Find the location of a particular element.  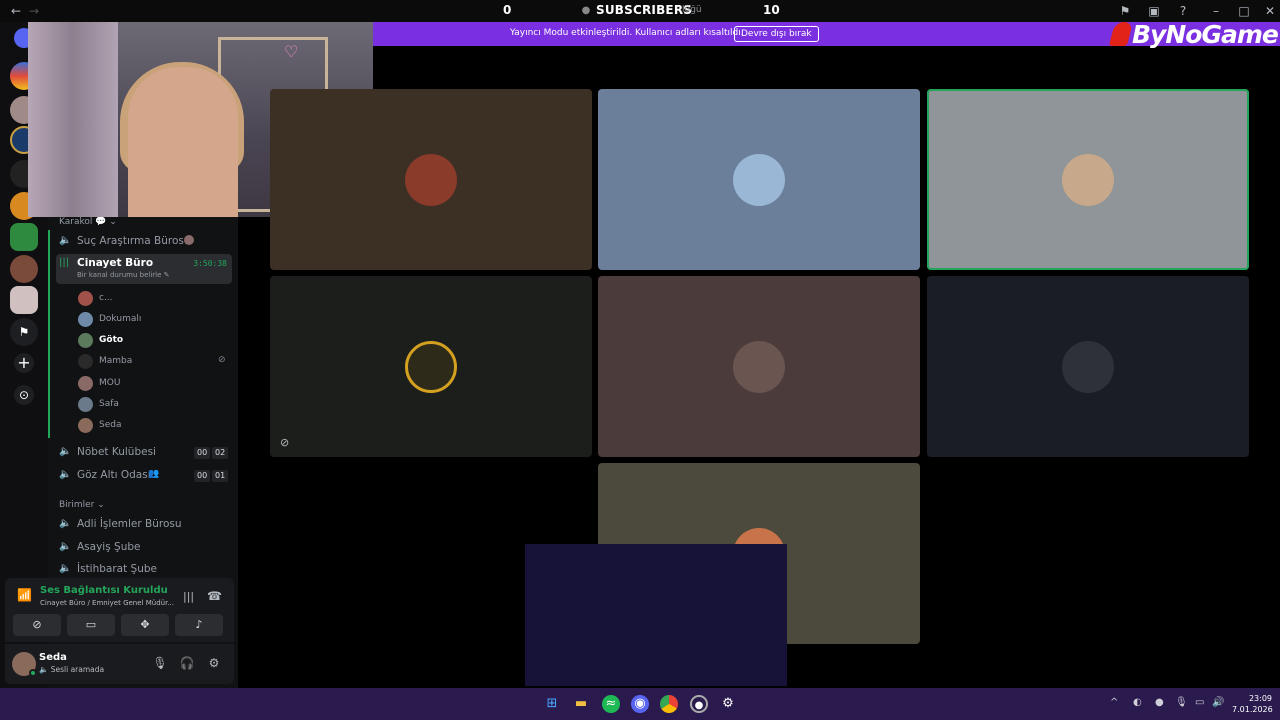

channel-istihbarat-sube: 🔈 İstihbarat Şube is located at coordinates (144, 570).